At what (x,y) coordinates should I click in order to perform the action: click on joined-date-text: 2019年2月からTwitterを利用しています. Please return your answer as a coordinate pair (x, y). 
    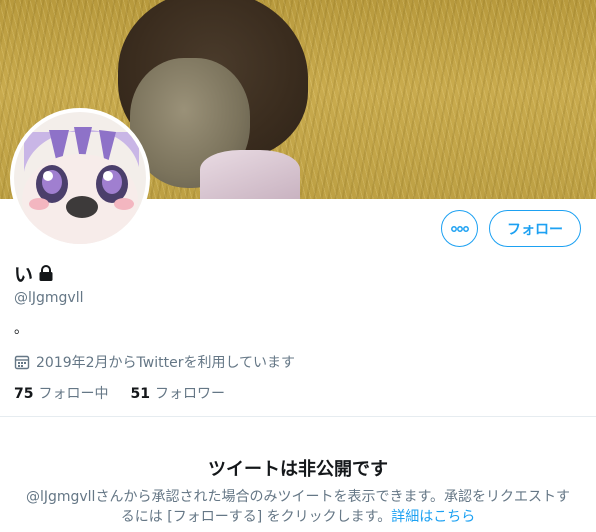
    Looking at the image, I should click on (166, 363).